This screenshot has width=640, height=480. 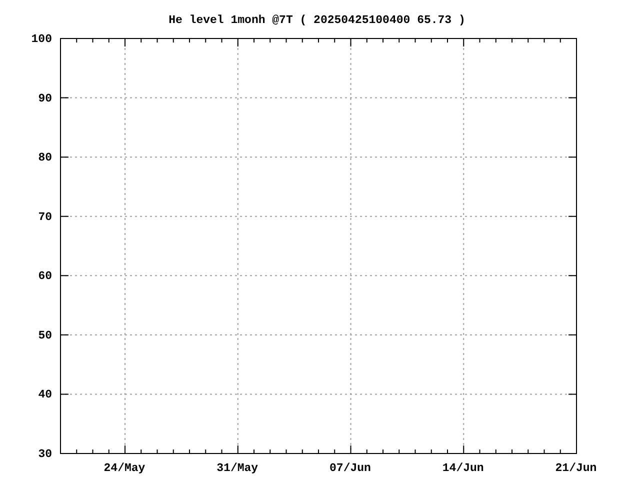 I want to click on y-axis-label: 50, so click(x=45, y=335).